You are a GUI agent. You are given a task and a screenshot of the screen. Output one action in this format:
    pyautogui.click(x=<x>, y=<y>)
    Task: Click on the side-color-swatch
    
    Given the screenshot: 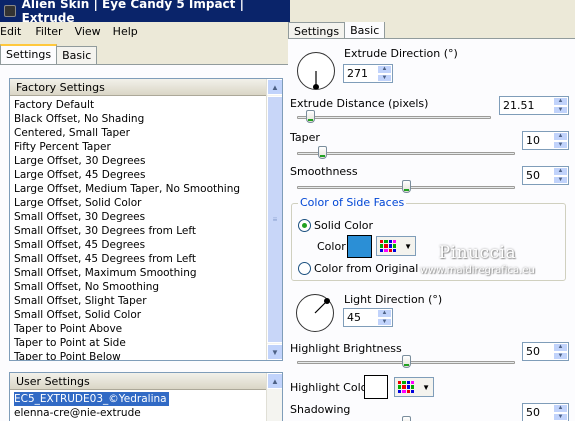 What is the action you would take?
    pyautogui.click(x=359, y=246)
    